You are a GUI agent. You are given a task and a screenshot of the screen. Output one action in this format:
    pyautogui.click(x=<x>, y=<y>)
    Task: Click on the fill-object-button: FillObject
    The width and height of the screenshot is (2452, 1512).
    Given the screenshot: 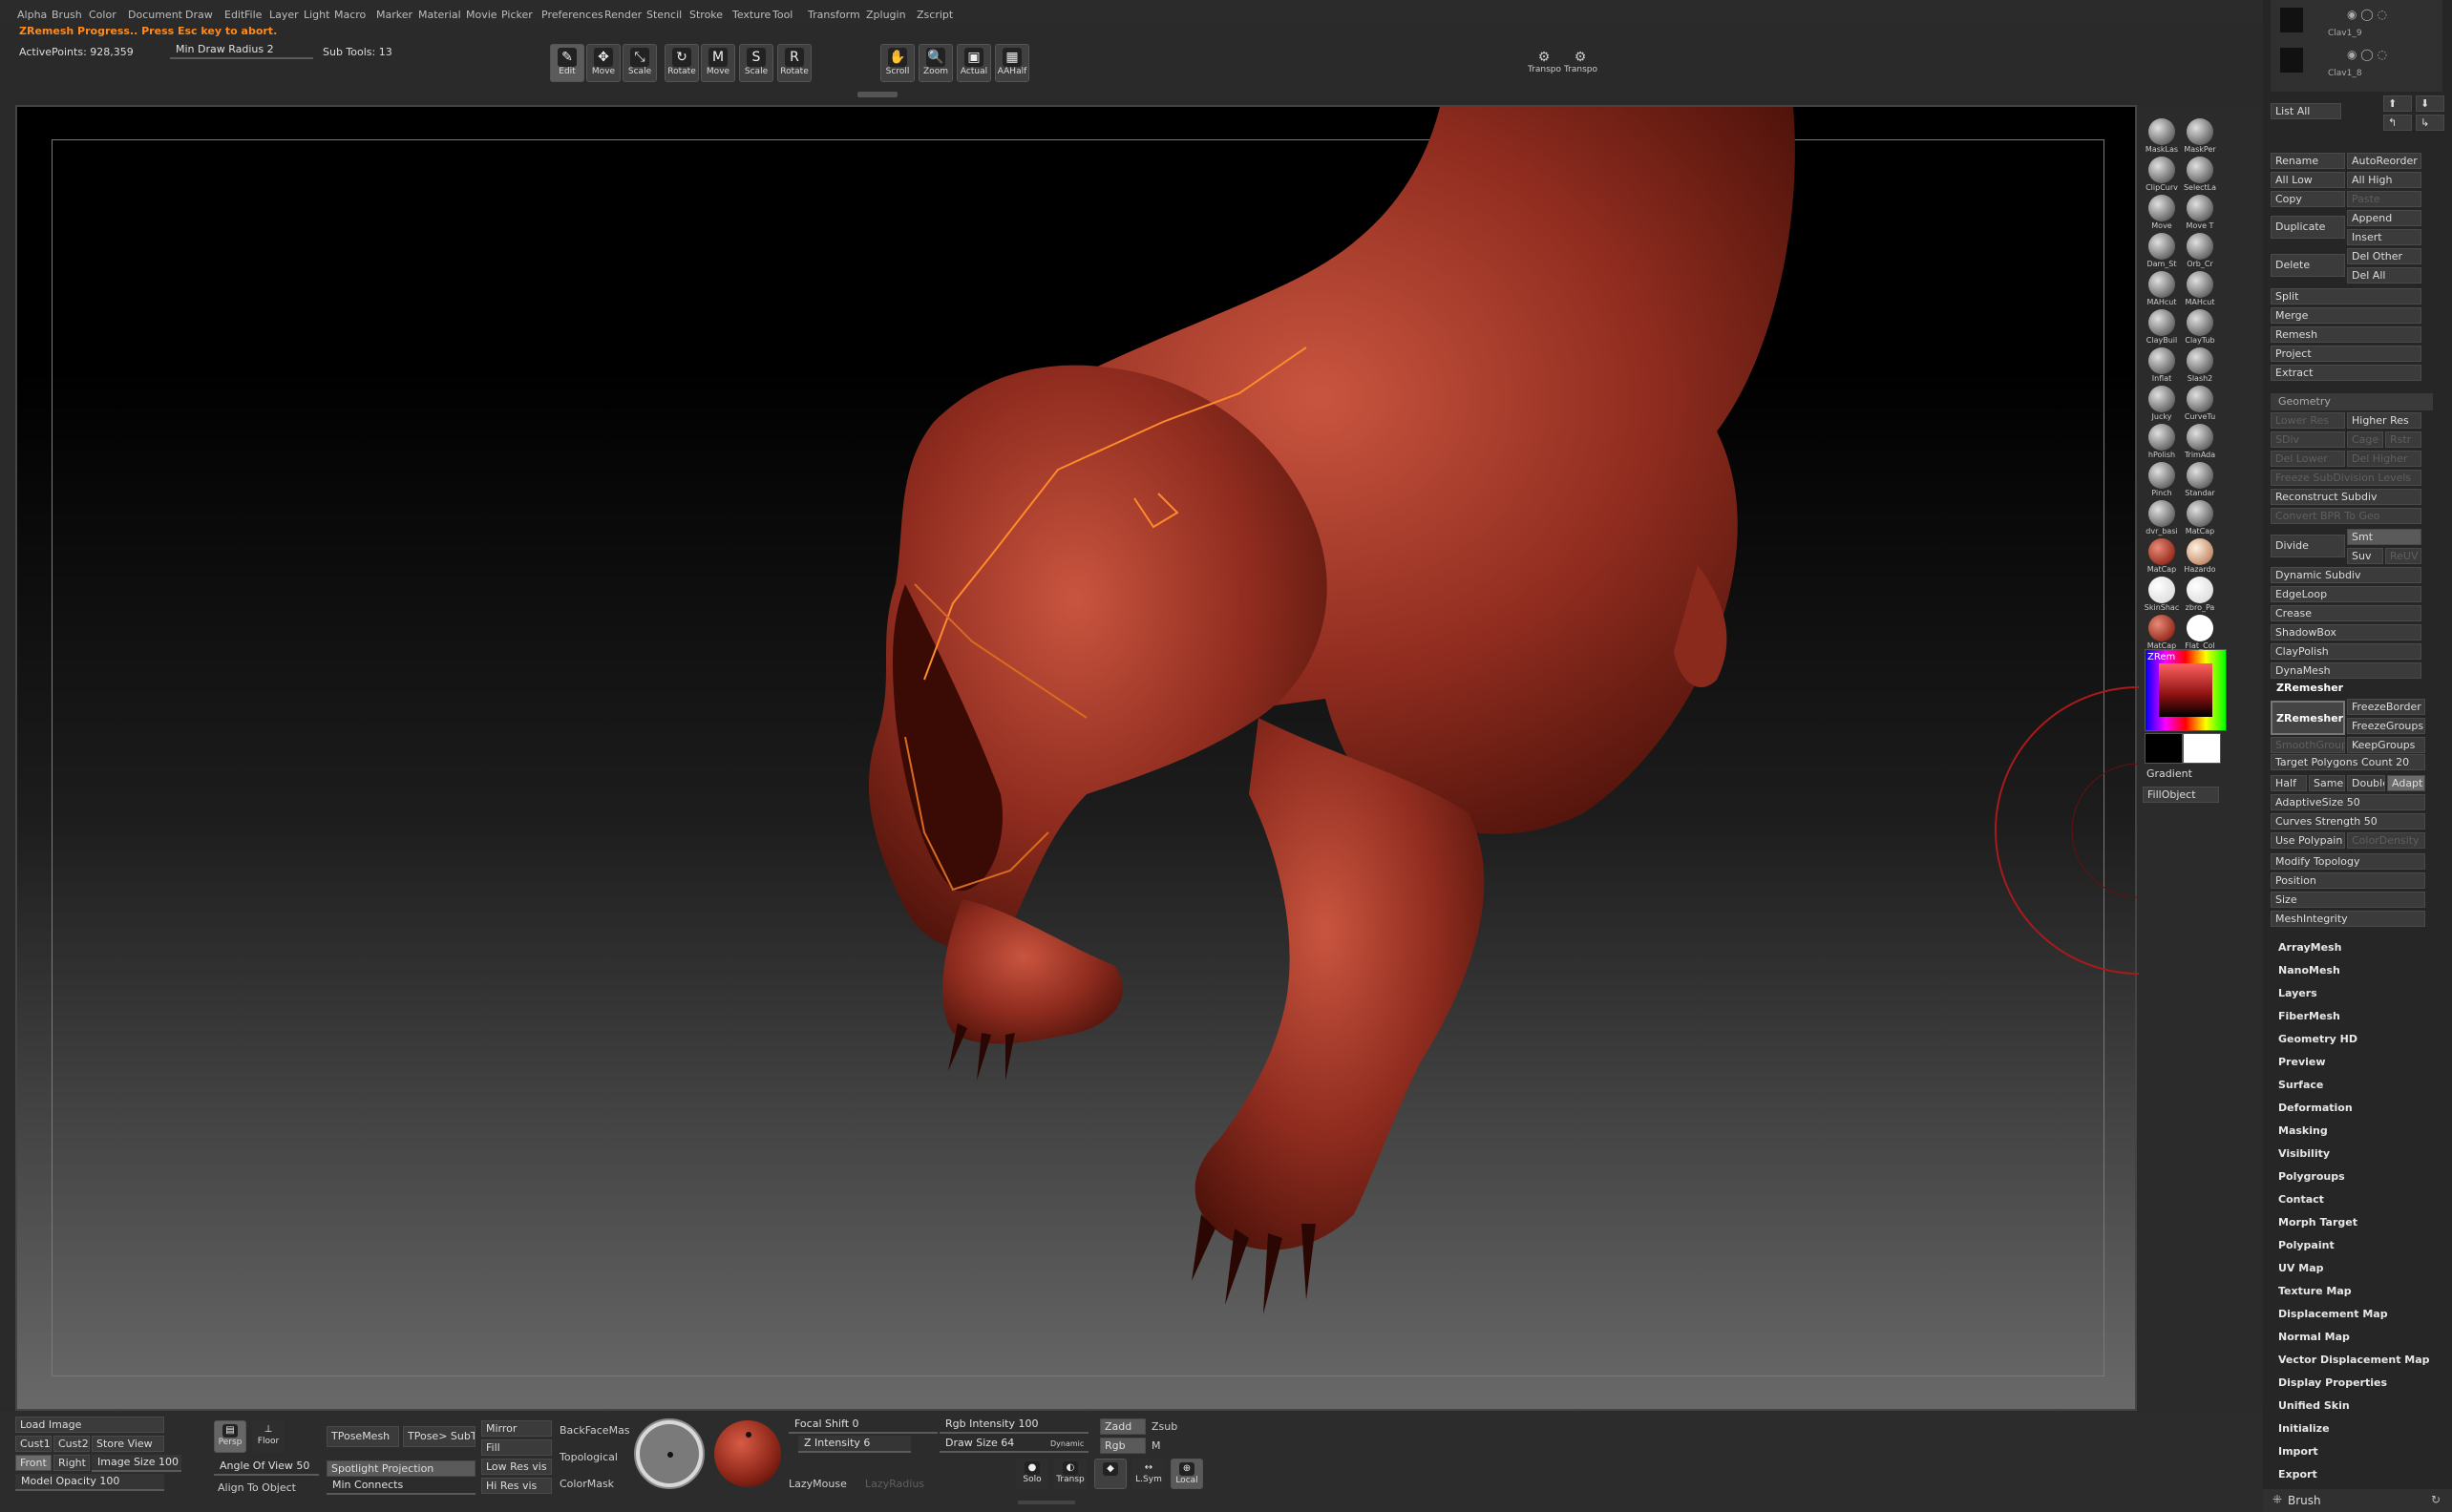 What is the action you would take?
    pyautogui.click(x=2181, y=795)
    